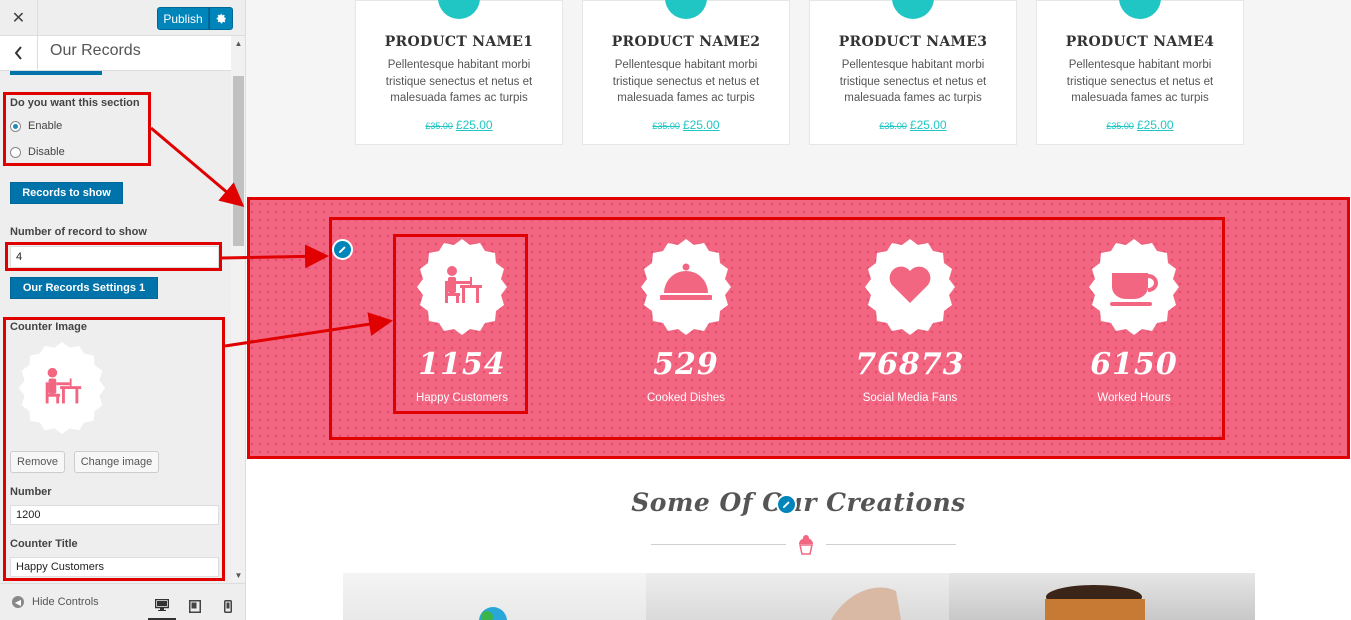 The height and width of the screenshot is (620, 1351). Describe the element at coordinates (686, 364) in the screenshot. I see `record-number: 529` at that location.